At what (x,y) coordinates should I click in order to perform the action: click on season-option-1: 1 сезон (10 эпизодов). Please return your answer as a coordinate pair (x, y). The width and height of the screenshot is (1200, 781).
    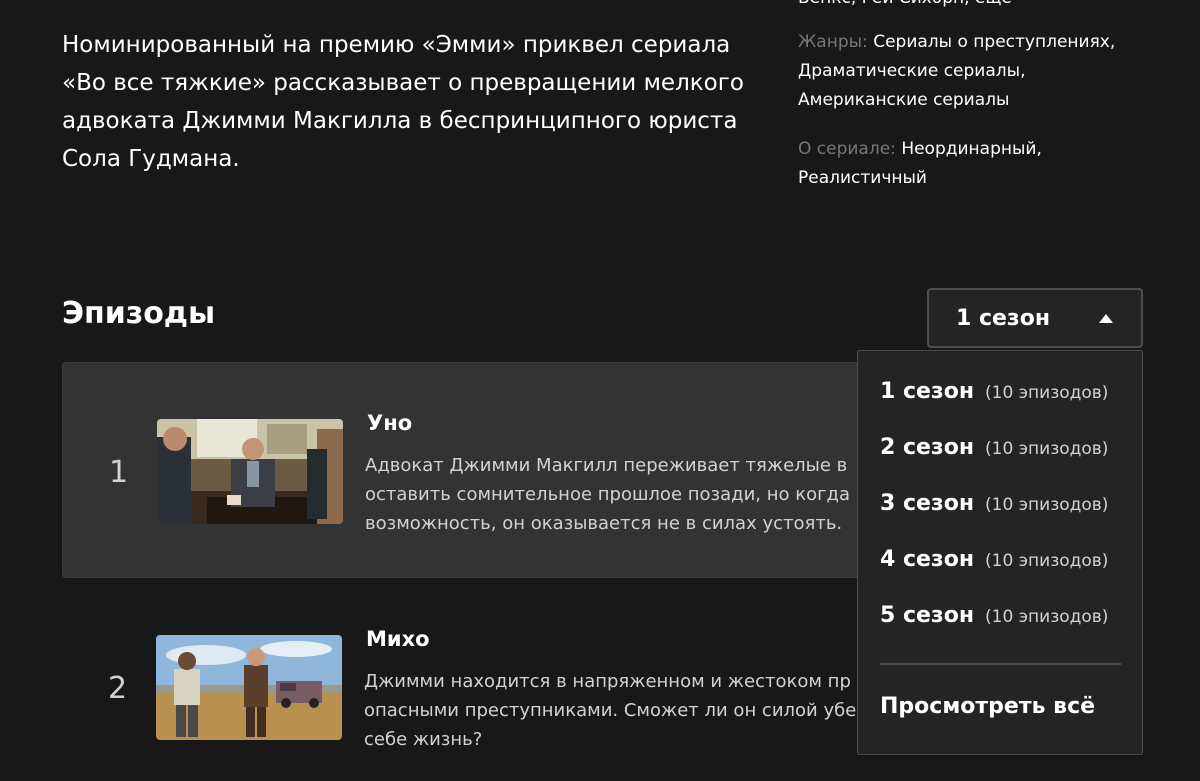
    Looking at the image, I should click on (994, 399).